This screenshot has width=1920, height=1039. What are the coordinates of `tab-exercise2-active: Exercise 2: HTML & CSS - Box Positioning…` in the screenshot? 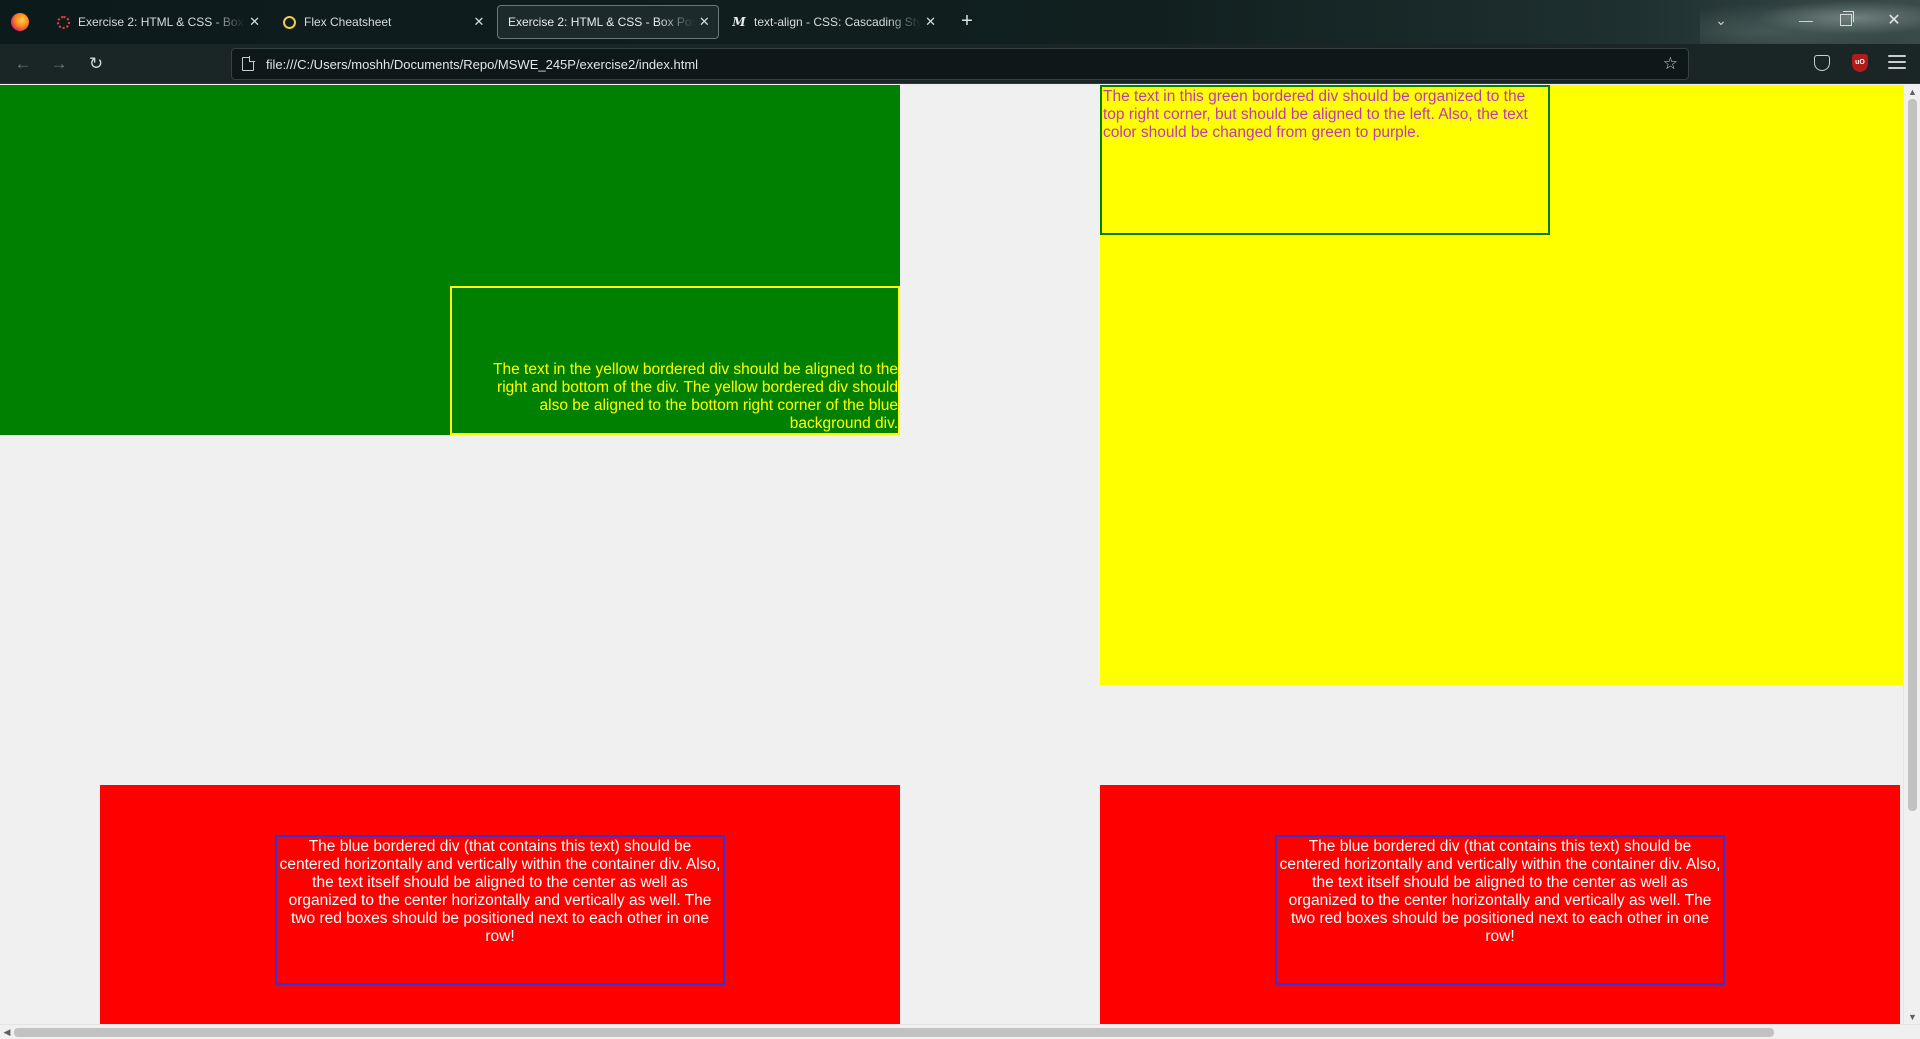 It's located at (608, 22).